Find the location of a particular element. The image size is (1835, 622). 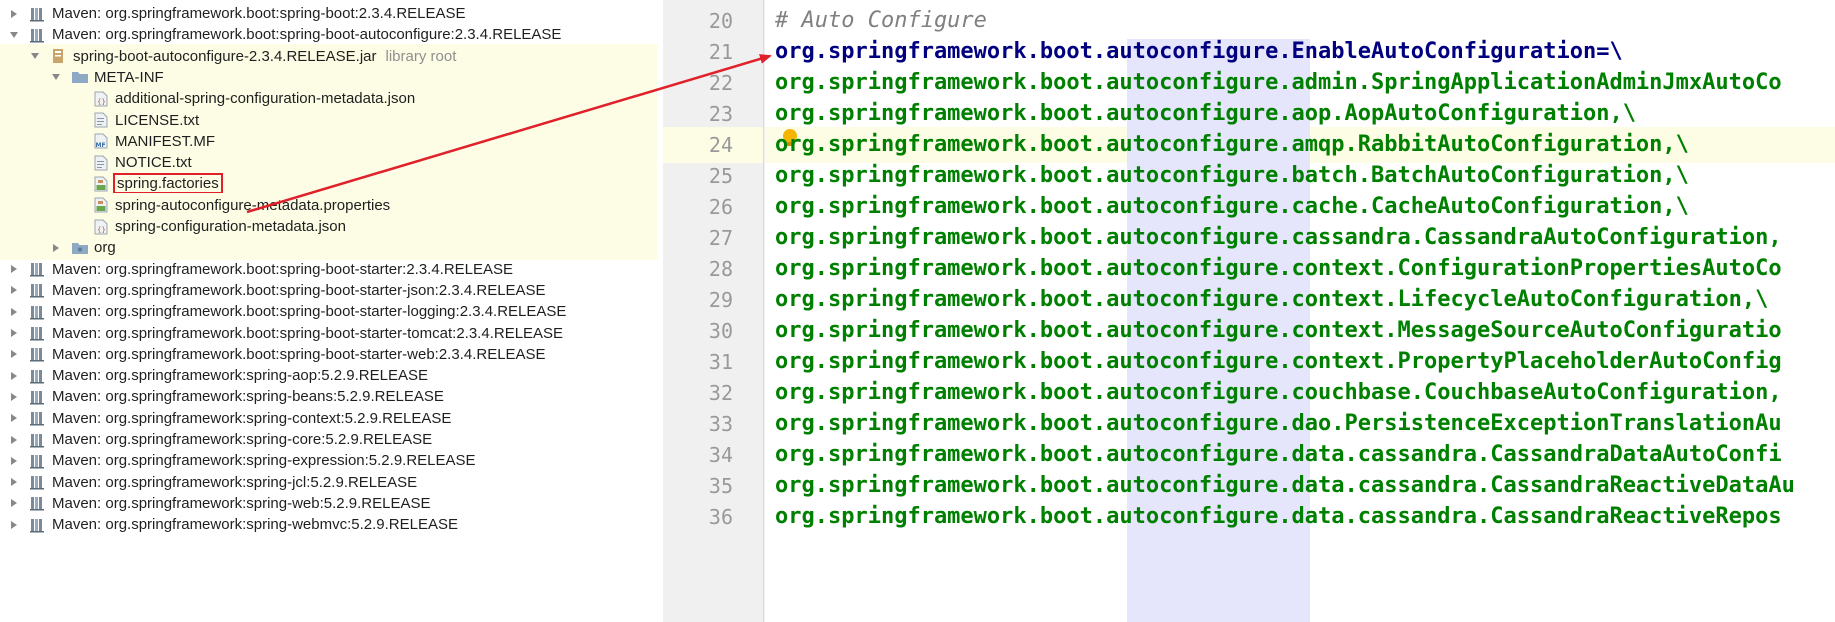

jar-icon is located at coordinates (59, 56).